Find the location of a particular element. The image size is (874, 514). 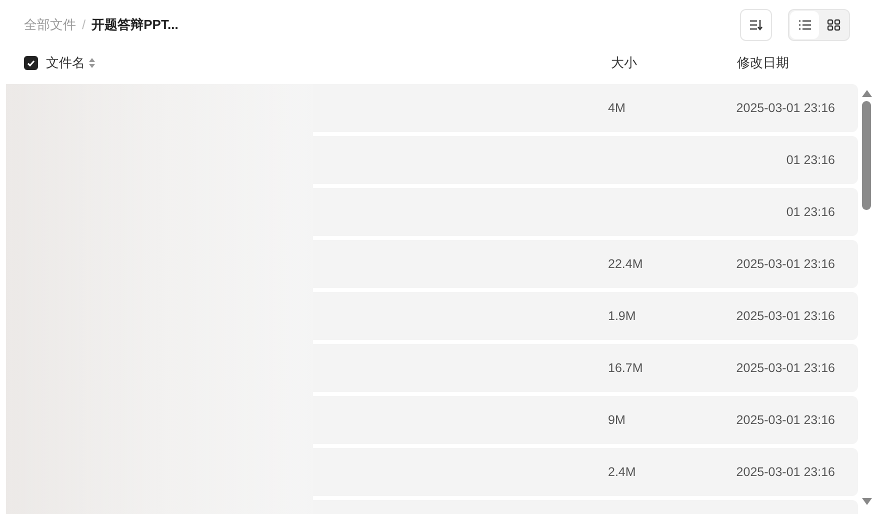

scroll-down-icon is located at coordinates (867, 501).